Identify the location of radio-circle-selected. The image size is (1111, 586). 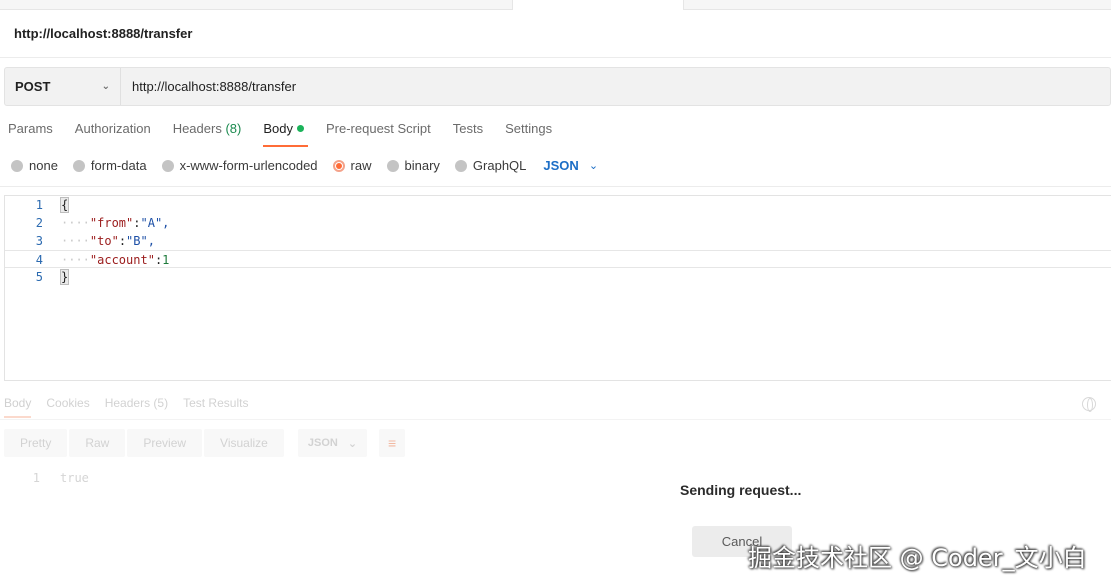
(338, 165).